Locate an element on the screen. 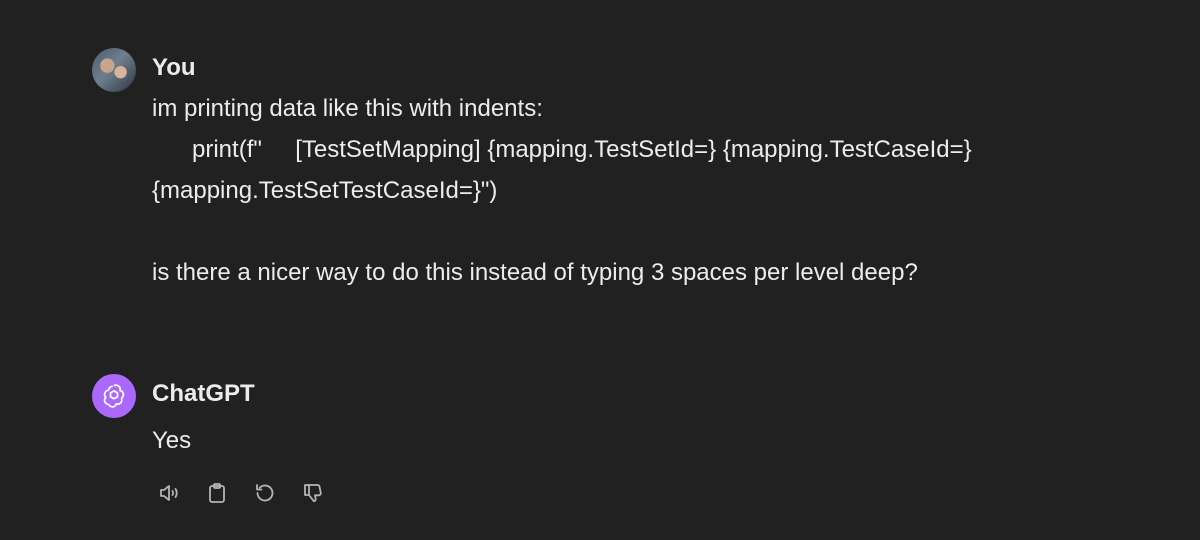 The image size is (1200, 540). message-line: {mapping.TestSetTestCaseId=}") is located at coordinates (325, 190).